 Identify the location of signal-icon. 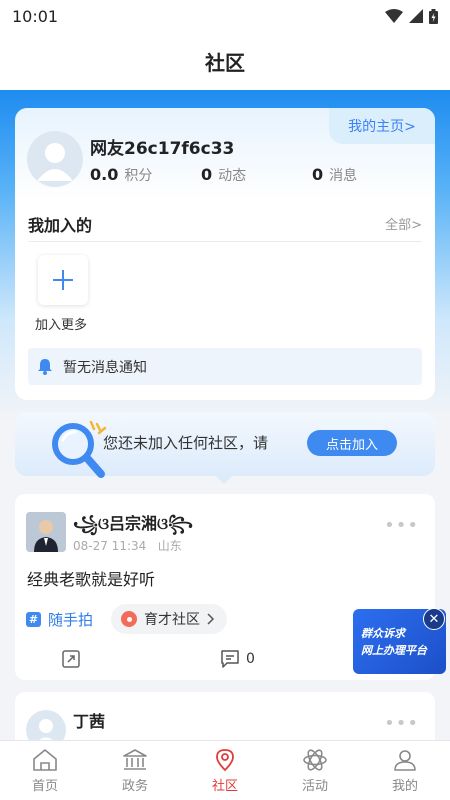
(416, 16).